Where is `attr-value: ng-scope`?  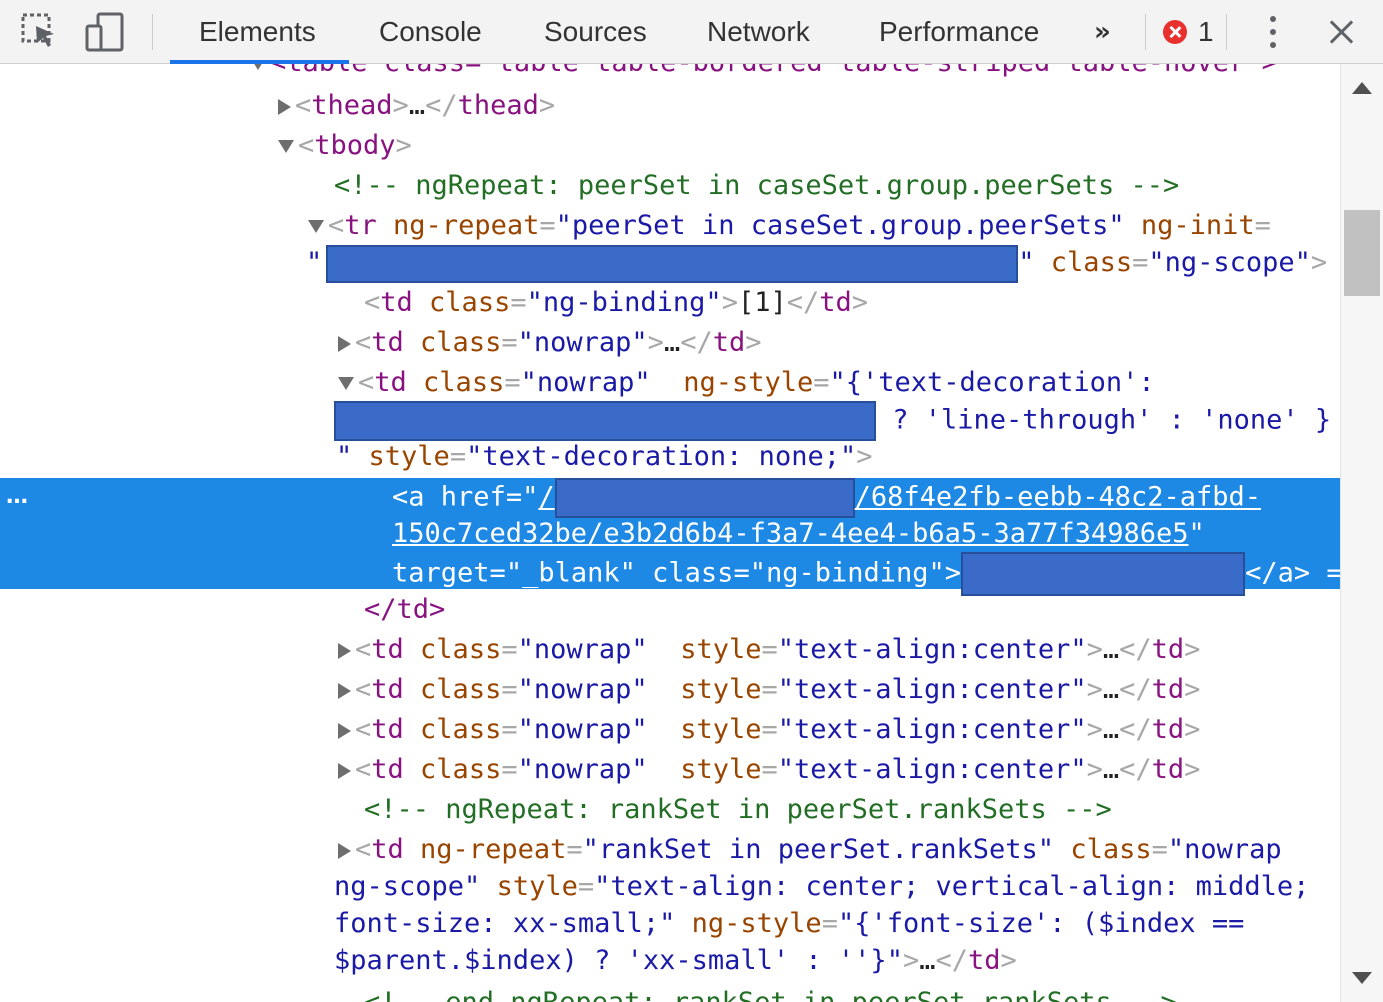 attr-value: ng-scope is located at coordinates (1229, 262).